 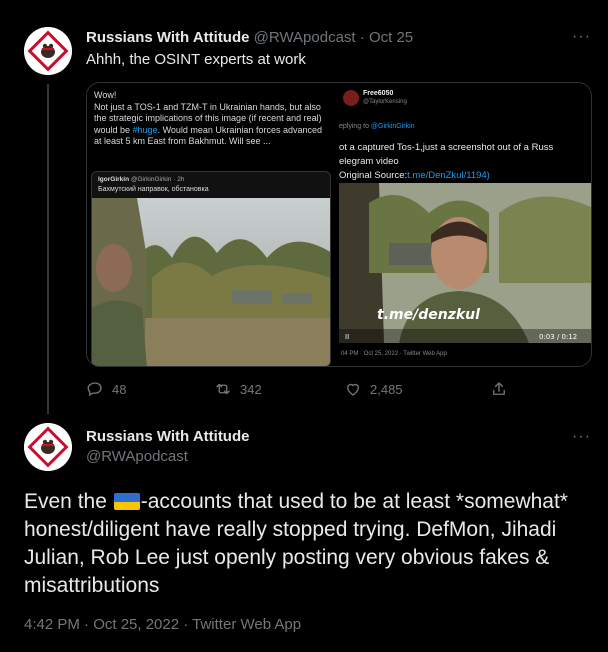 I want to click on quote-author: IgorGirkin, so click(x=114, y=179).